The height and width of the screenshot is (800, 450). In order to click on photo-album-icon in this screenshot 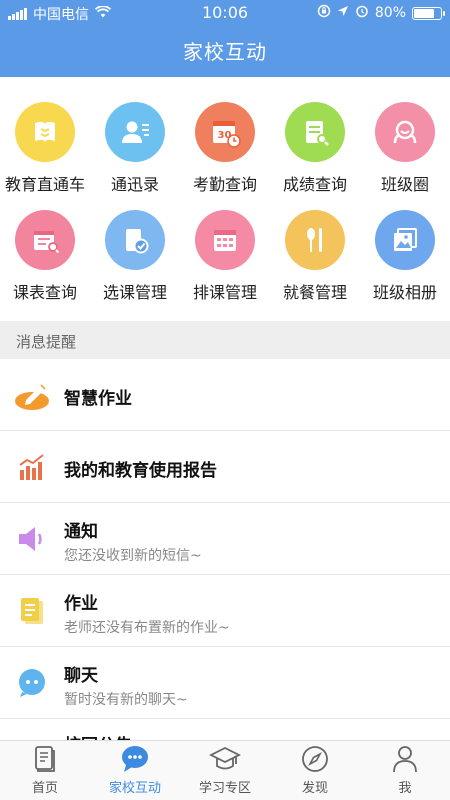, I will do `click(405, 240)`.